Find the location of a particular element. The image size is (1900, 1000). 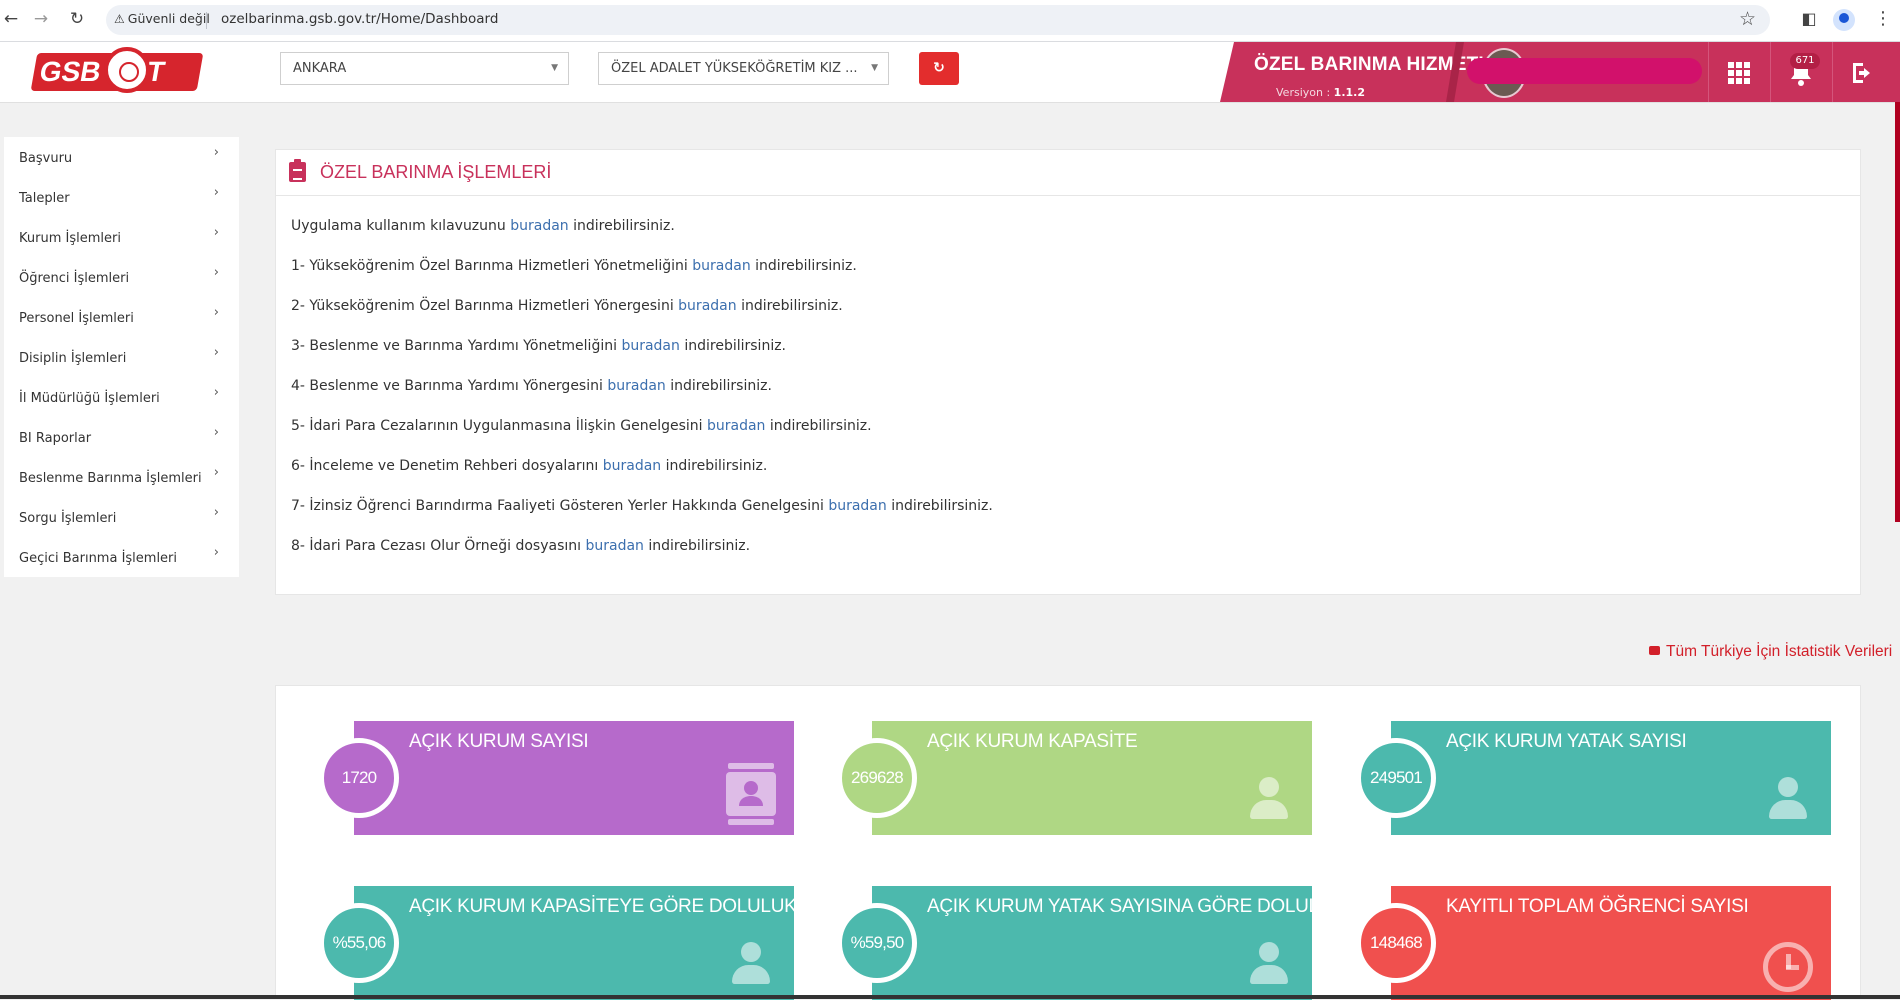

omnibox-divider is located at coordinates (206, 20).